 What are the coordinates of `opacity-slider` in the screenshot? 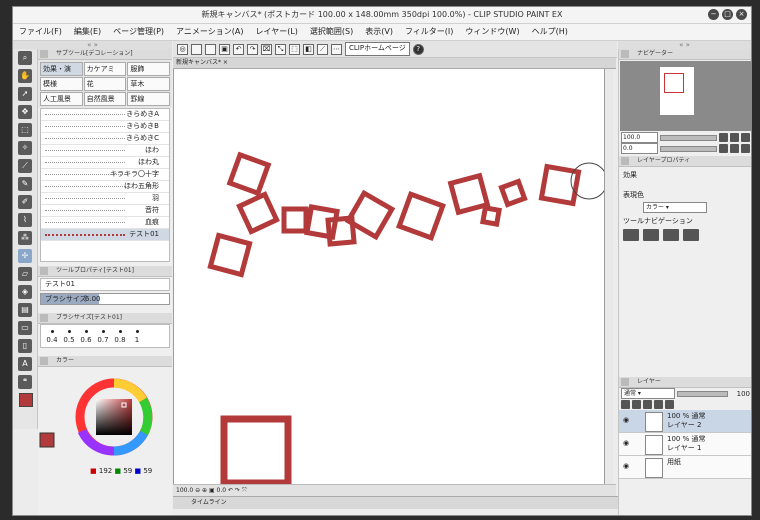 It's located at (702, 393).